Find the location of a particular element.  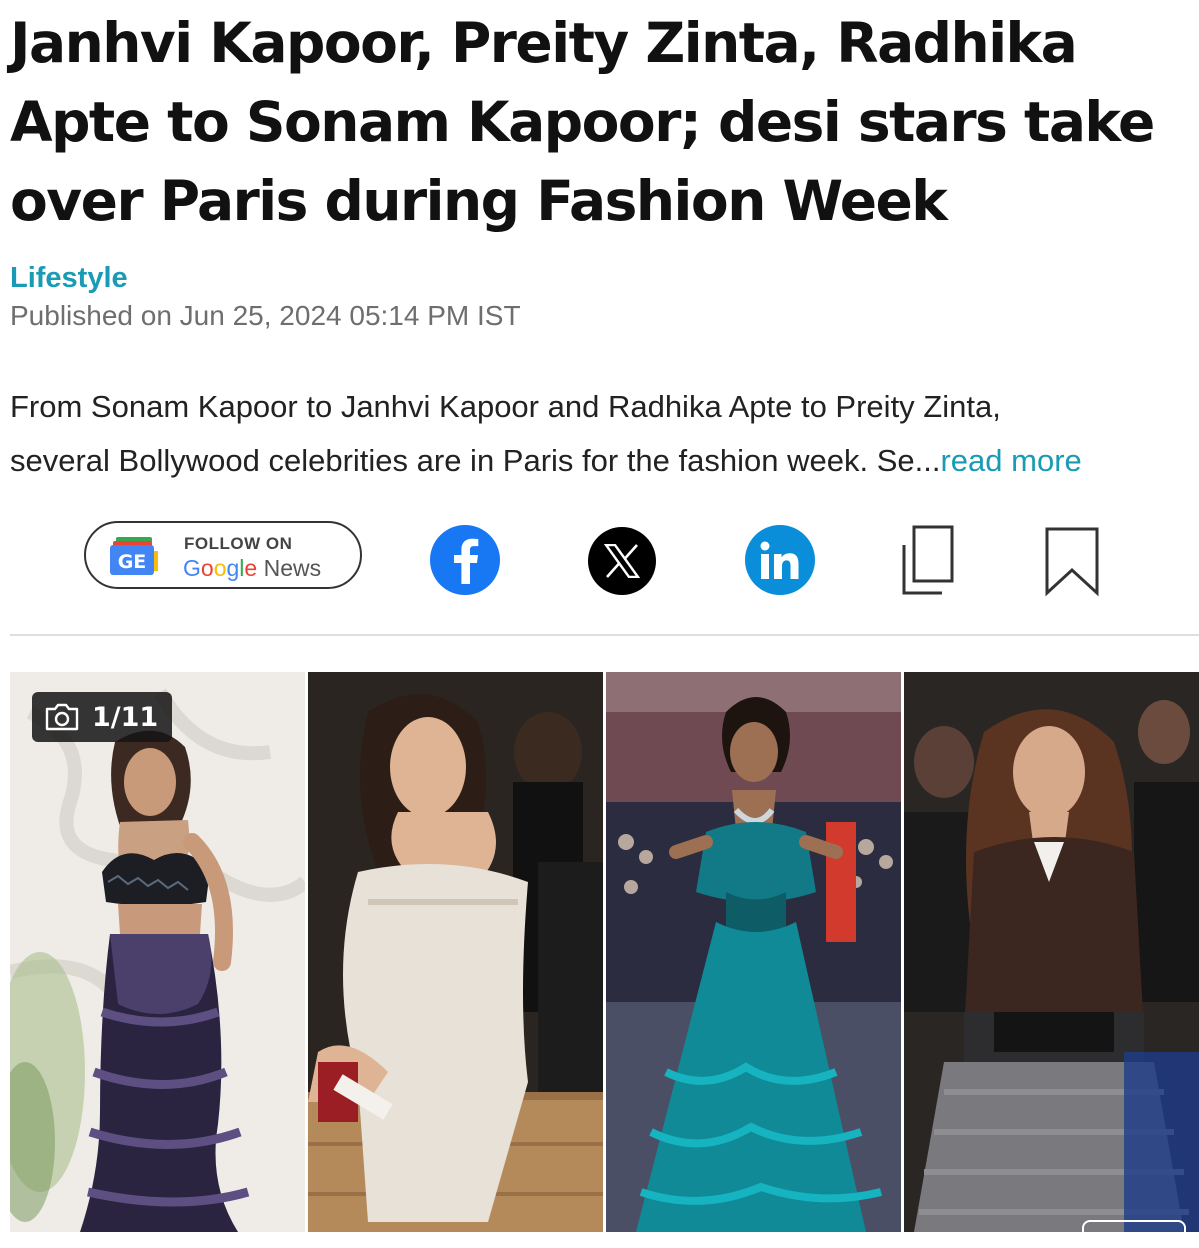

read-more-link: read more is located at coordinates (1010, 460).